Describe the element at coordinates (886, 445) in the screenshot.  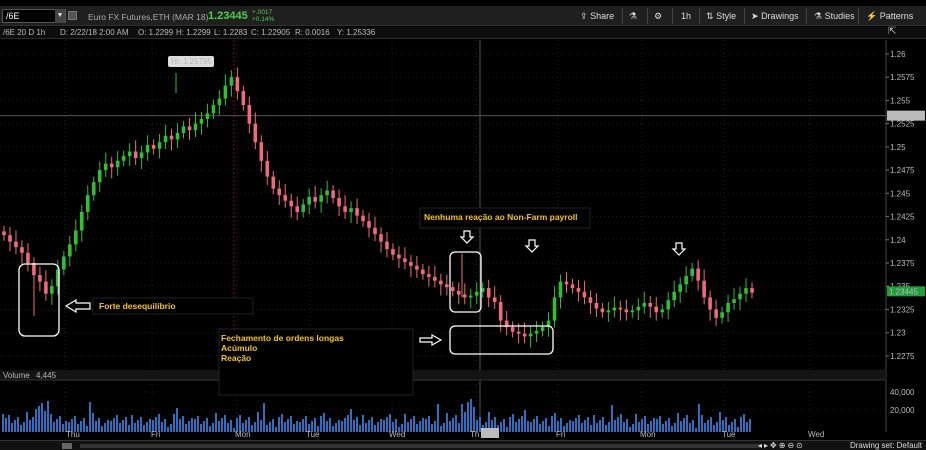
I see `drawing-set-label: Drawing set: Default` at that location.